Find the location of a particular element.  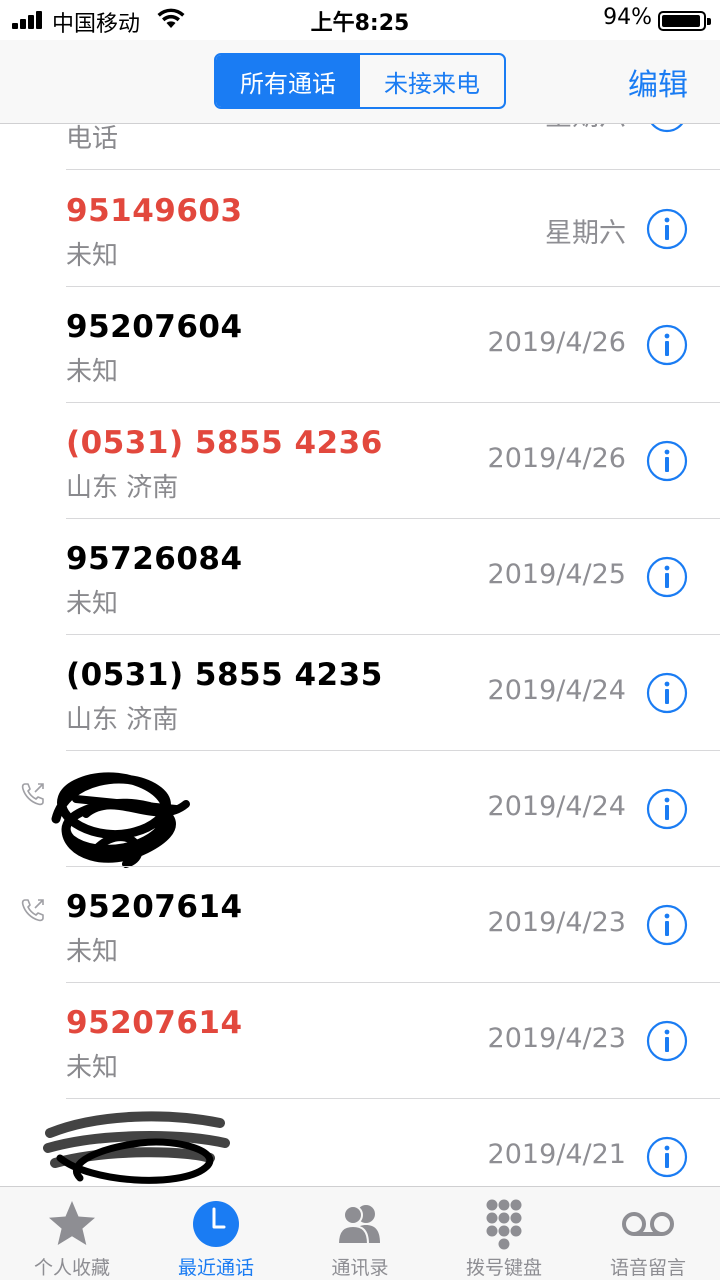

tab-voicemail: 语音留言 is located at coordinates (648, 1233).